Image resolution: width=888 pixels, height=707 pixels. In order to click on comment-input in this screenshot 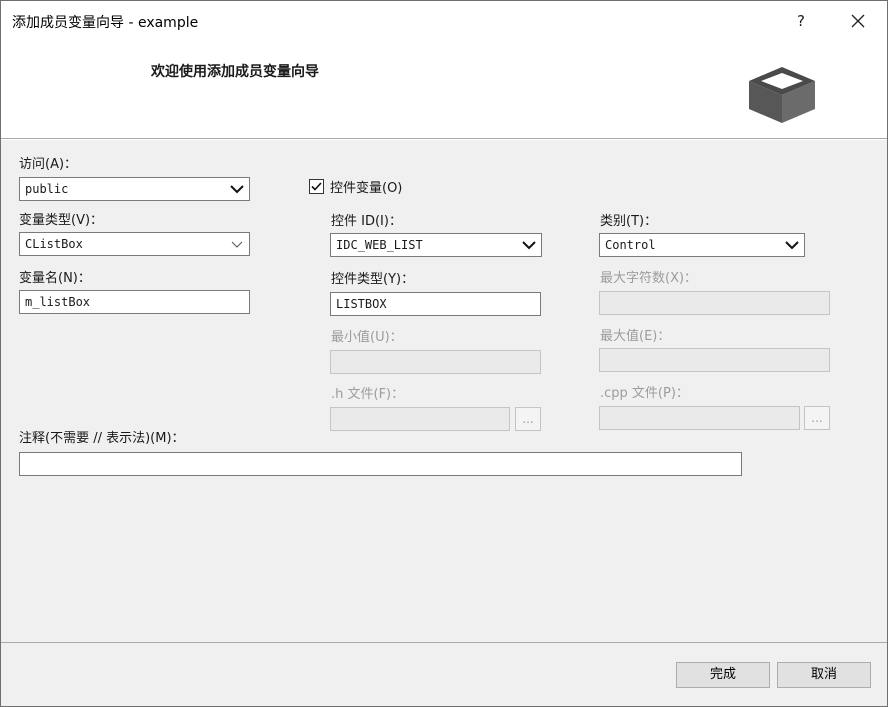, I will do `click(380, 464)`.